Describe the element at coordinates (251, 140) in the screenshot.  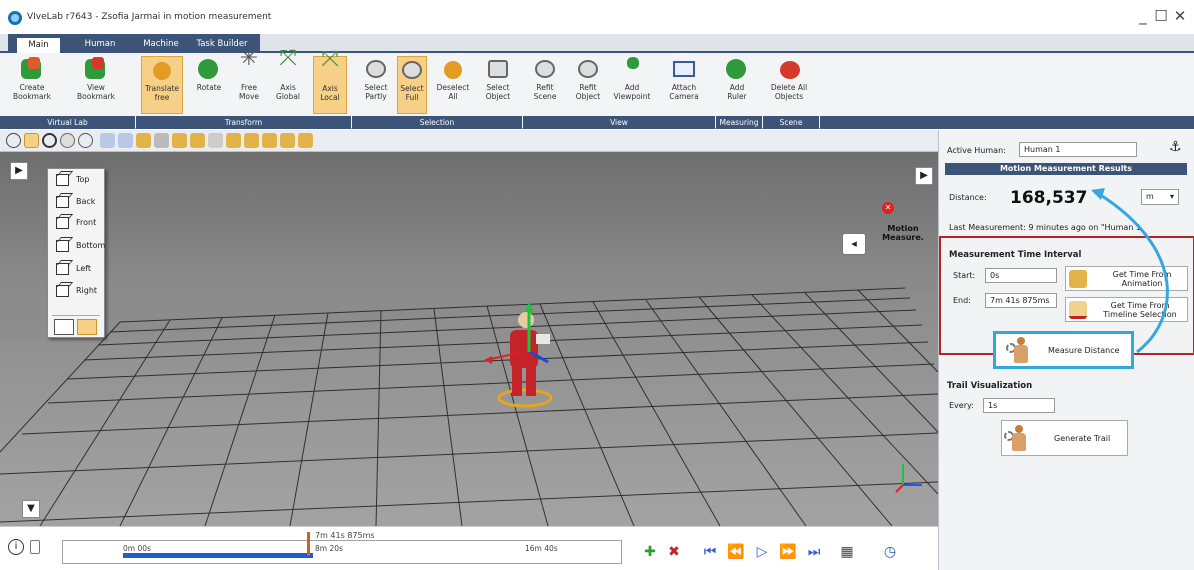
I see `human-sit-icon` at that location.